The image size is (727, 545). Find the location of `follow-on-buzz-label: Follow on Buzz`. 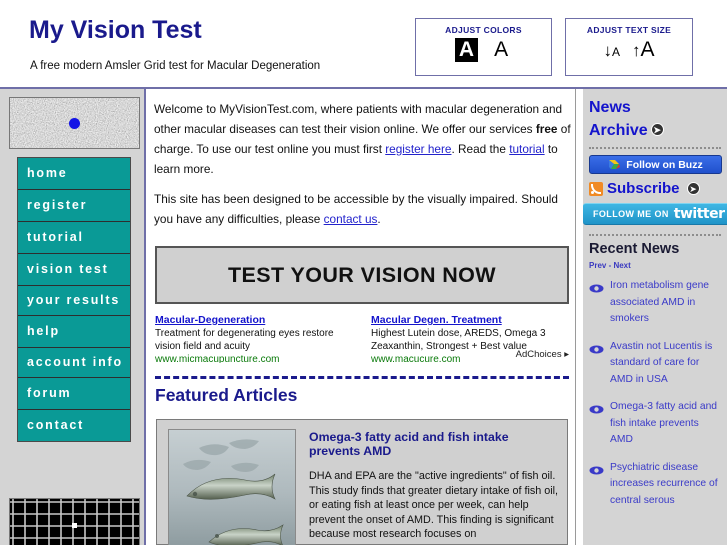

follow-on-buzz-label: Follow on Buzz is located at coordinates (664, 164).